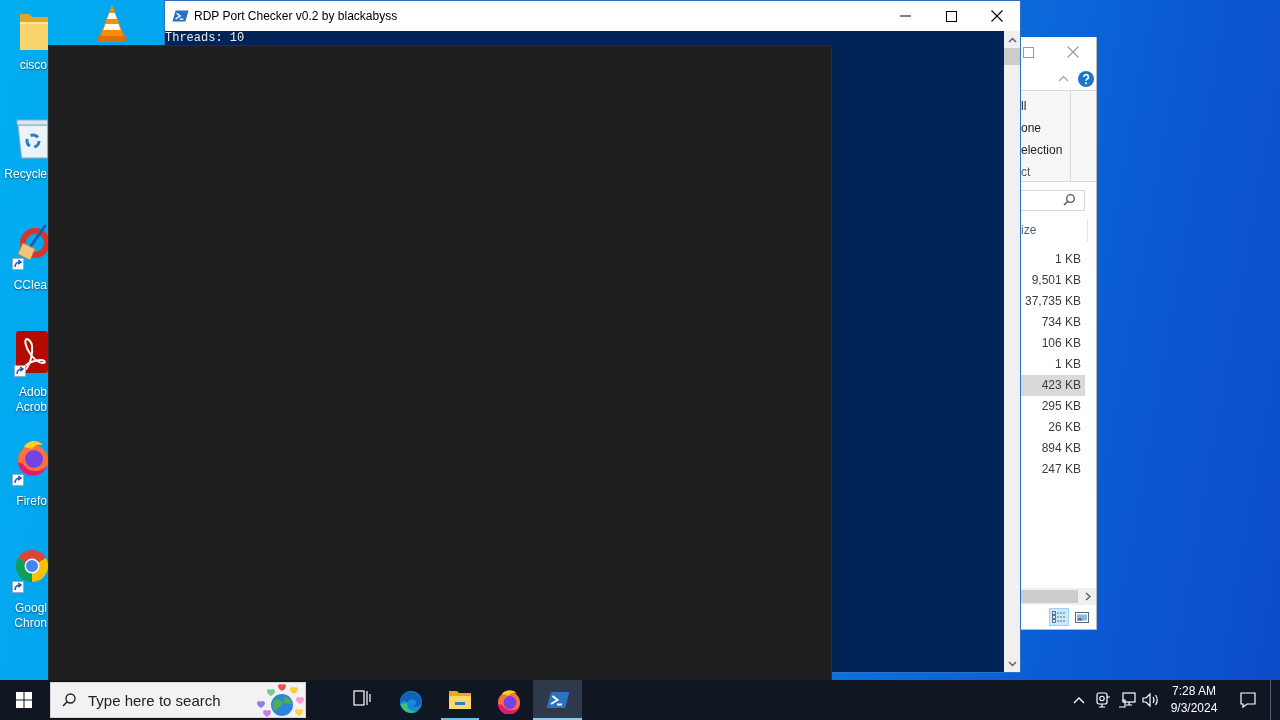 The height and width of the screenshot is (720, 1280). I want to click on scroll-up-icon, so click(1012, 39).